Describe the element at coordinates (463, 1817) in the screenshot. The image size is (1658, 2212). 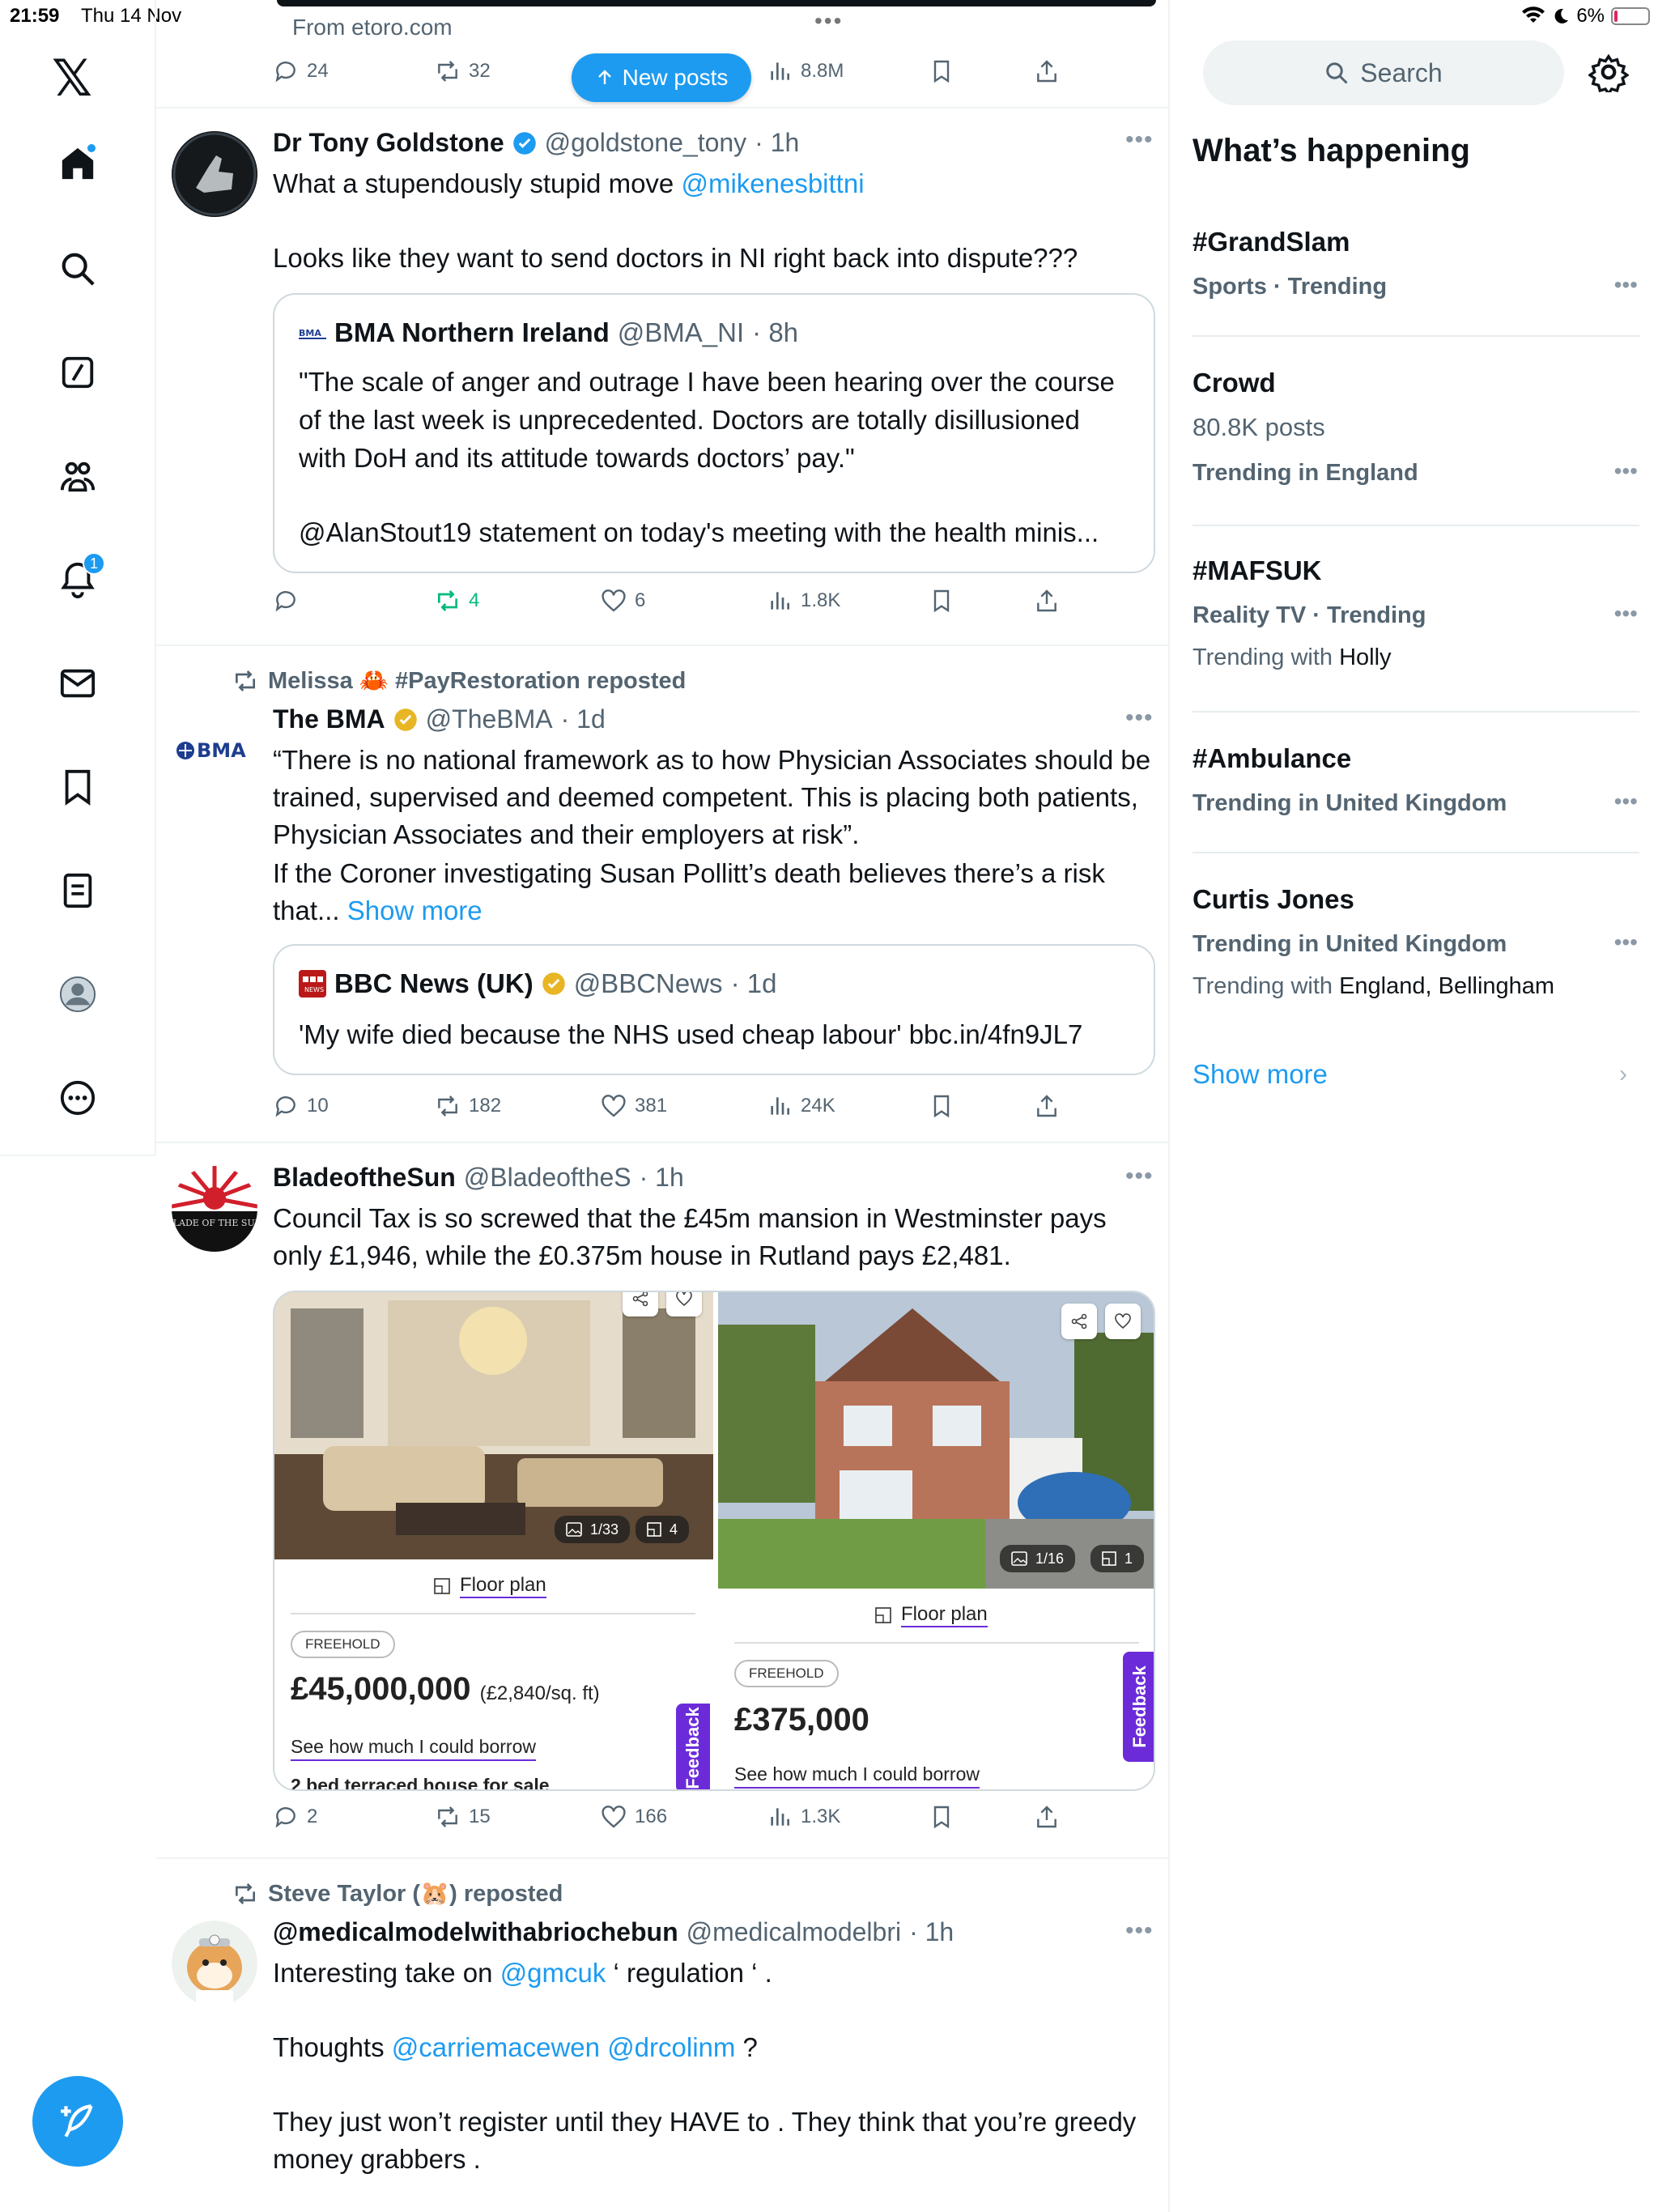
I see `repost-button: 15` at that location.